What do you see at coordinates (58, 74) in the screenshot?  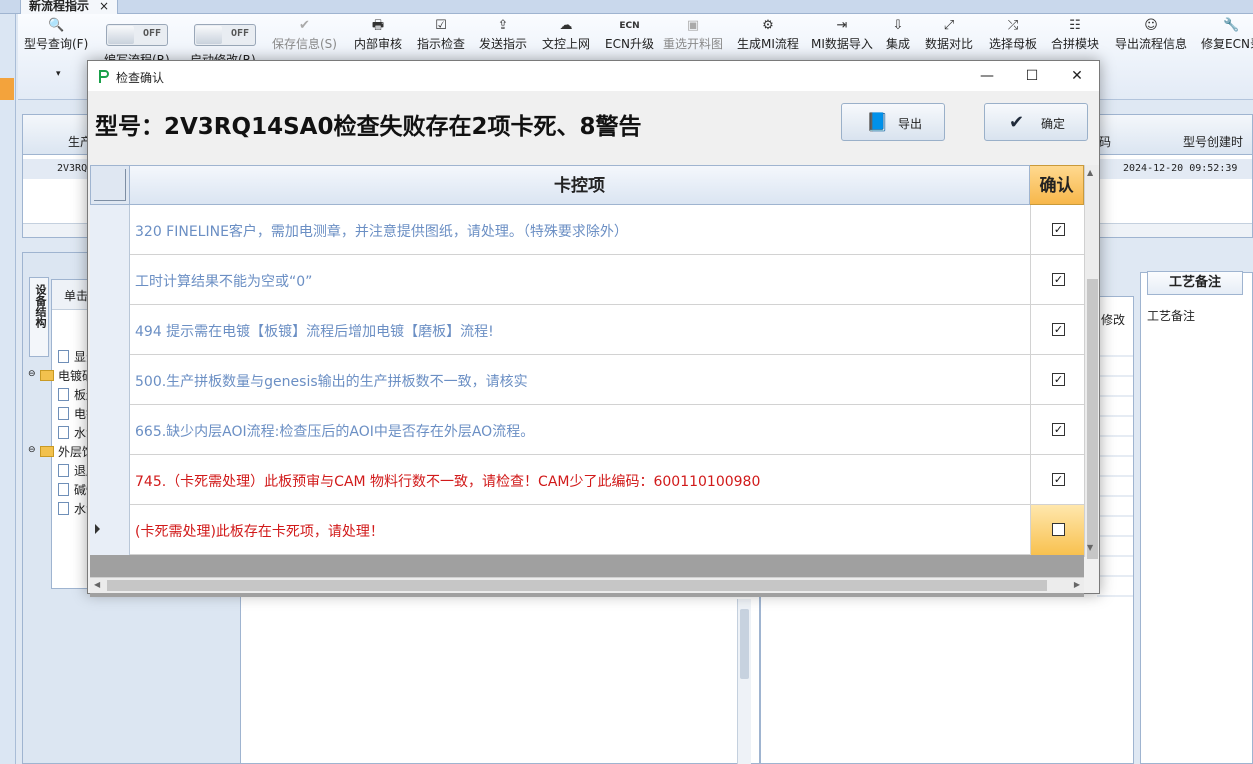 I see `ribbon-dropdown-arrow: ▾` at bounding box center [58, 74].